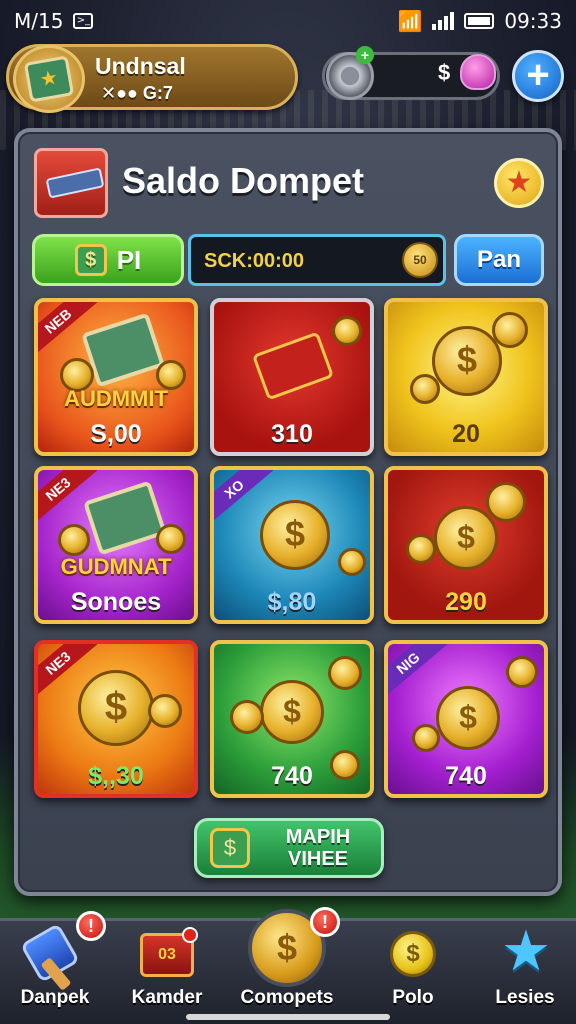 The height and width of the screenshot is (1024, 576). I want to click on tile-coins-orange: NE3 $ $,,30, so click(116, 719).